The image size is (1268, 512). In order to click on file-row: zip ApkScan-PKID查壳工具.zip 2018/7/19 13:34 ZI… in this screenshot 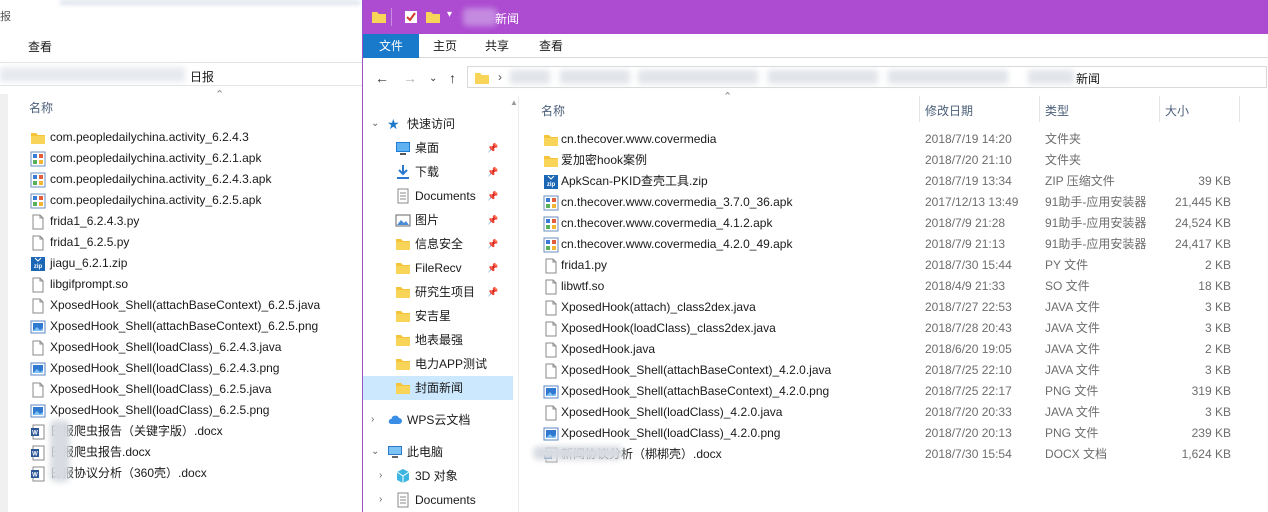, I will do `click(895, 181)`.